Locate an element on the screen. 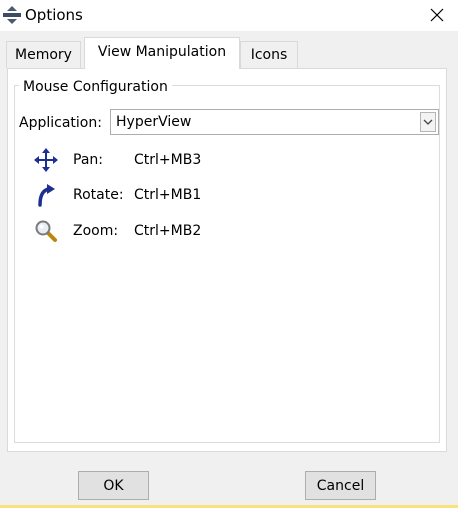 This screenshot has width=458, height=508. tab-label: Icons is located at coordinates (269, 55).